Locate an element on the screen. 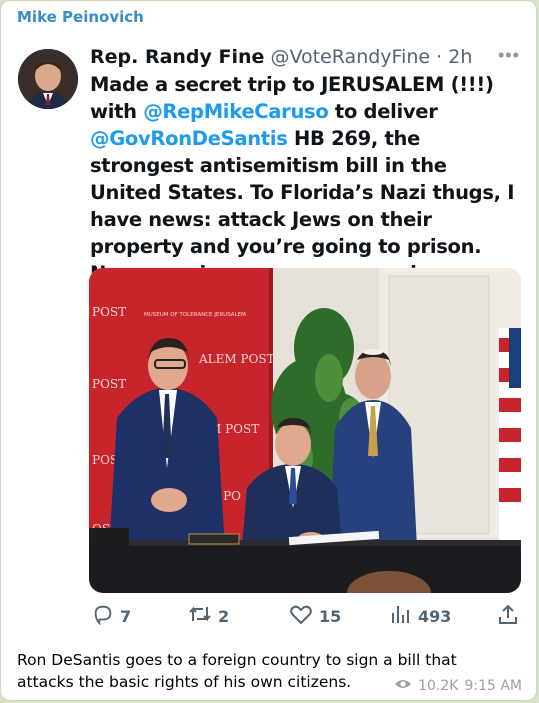  mention-link: @GovRonDeSantis is located at coordinates (189, 138).